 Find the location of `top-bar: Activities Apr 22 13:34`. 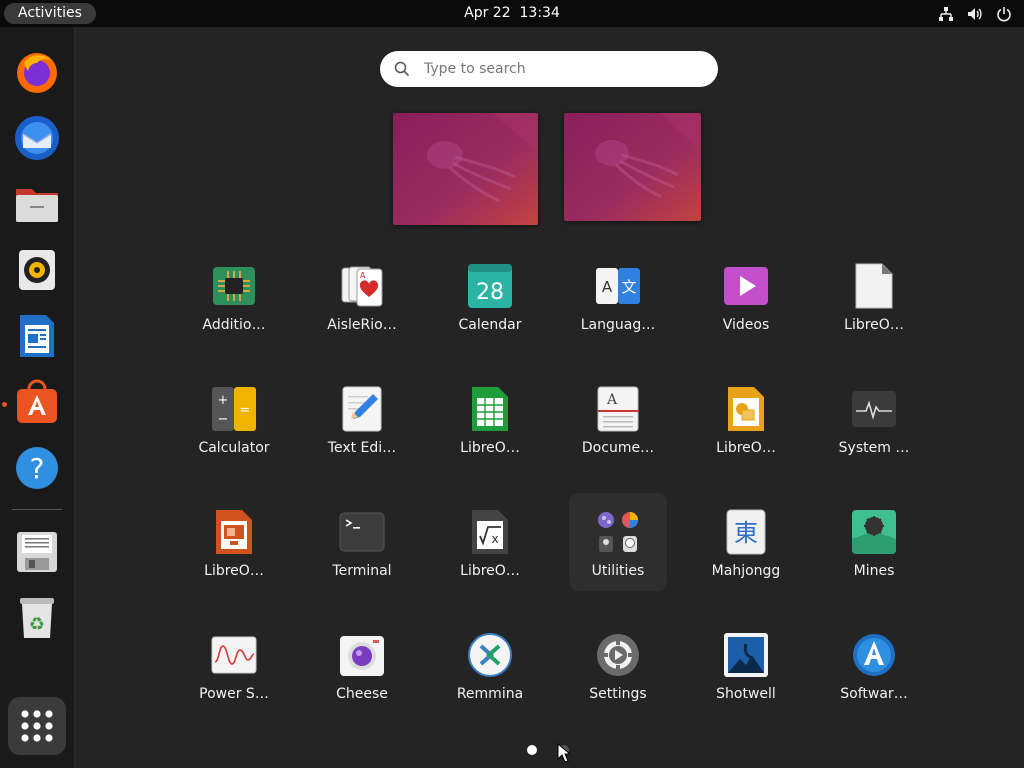

top-bar: Activities Apr 22 13:34 is located at coordinates (512, 13).